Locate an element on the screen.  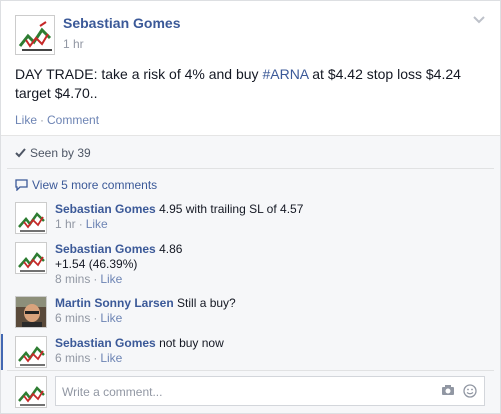
post-text-prefix: DAY TRADE: take a risk of 4% and buy is located at coordinates (139, 74).